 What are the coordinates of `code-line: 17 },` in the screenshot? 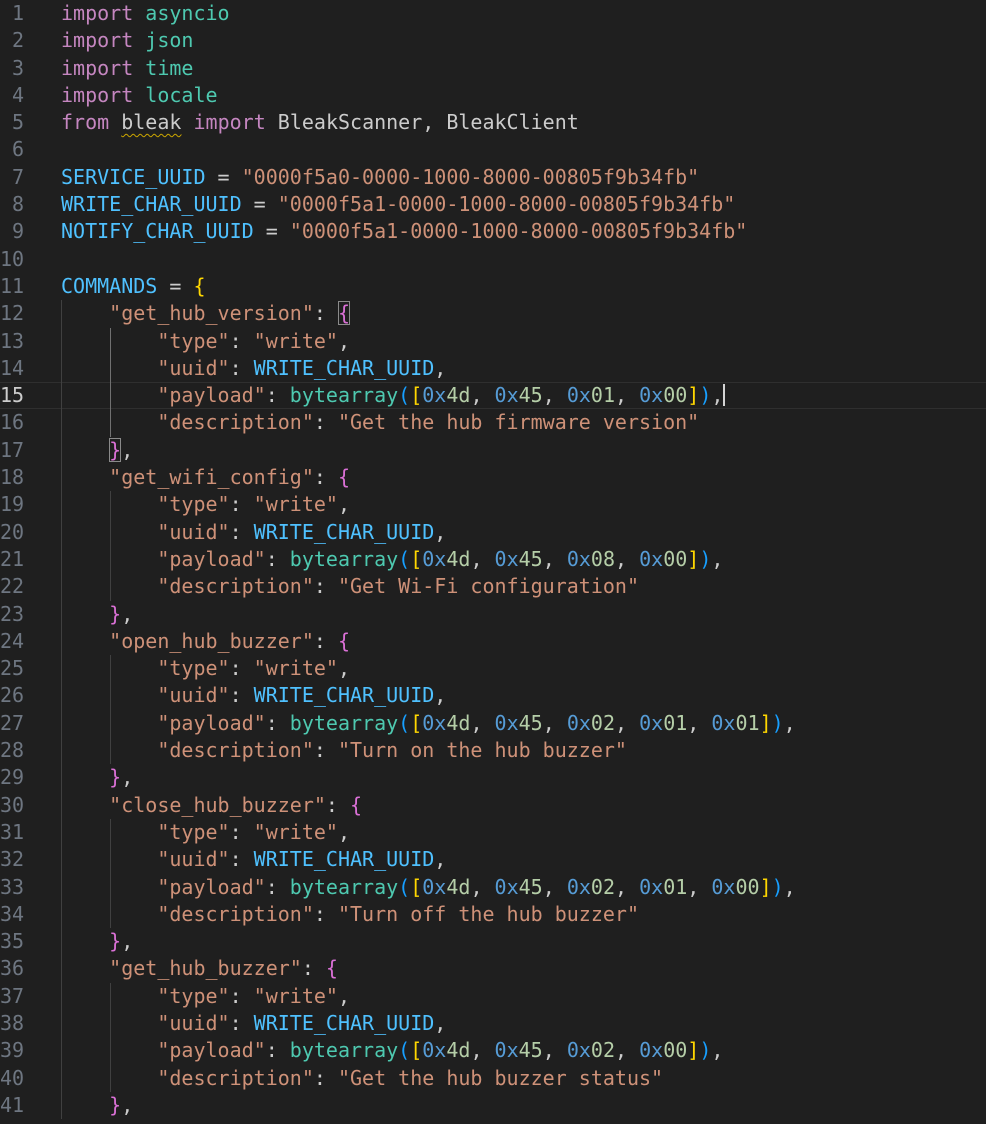 It's located at (493, 450).